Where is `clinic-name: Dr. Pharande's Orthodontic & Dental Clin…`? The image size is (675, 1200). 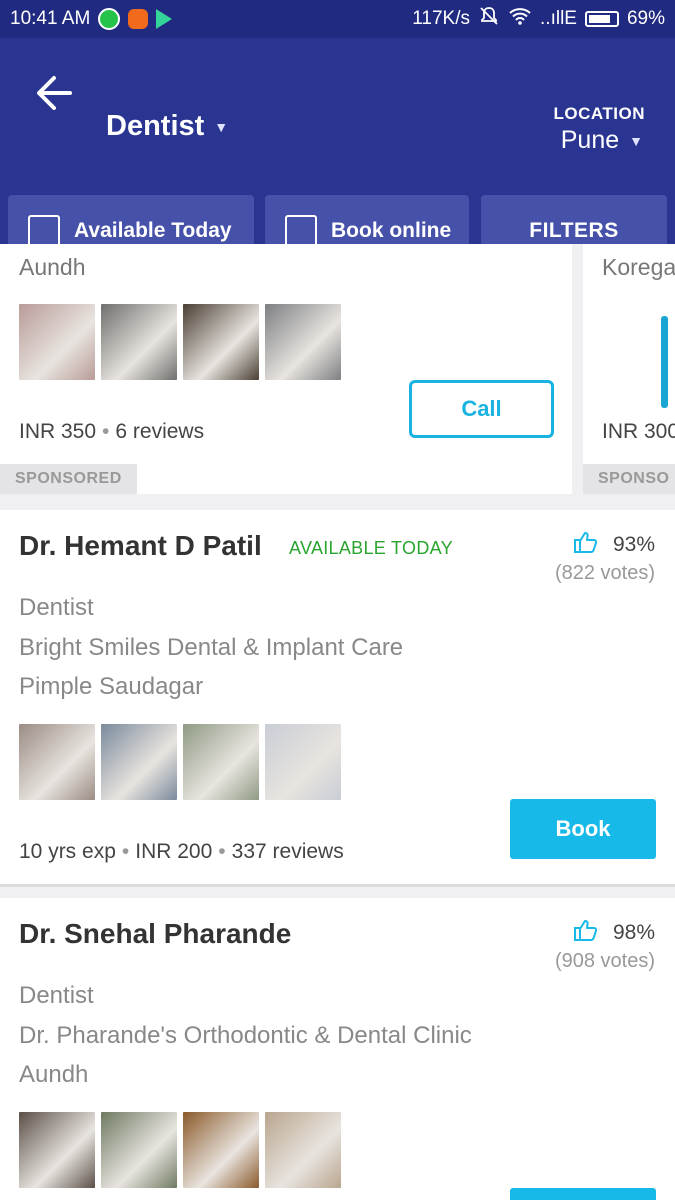
clinic-name: Dr. Pharande's Orthodontic & Dental Clin… is located at coordinates (245, 1035).